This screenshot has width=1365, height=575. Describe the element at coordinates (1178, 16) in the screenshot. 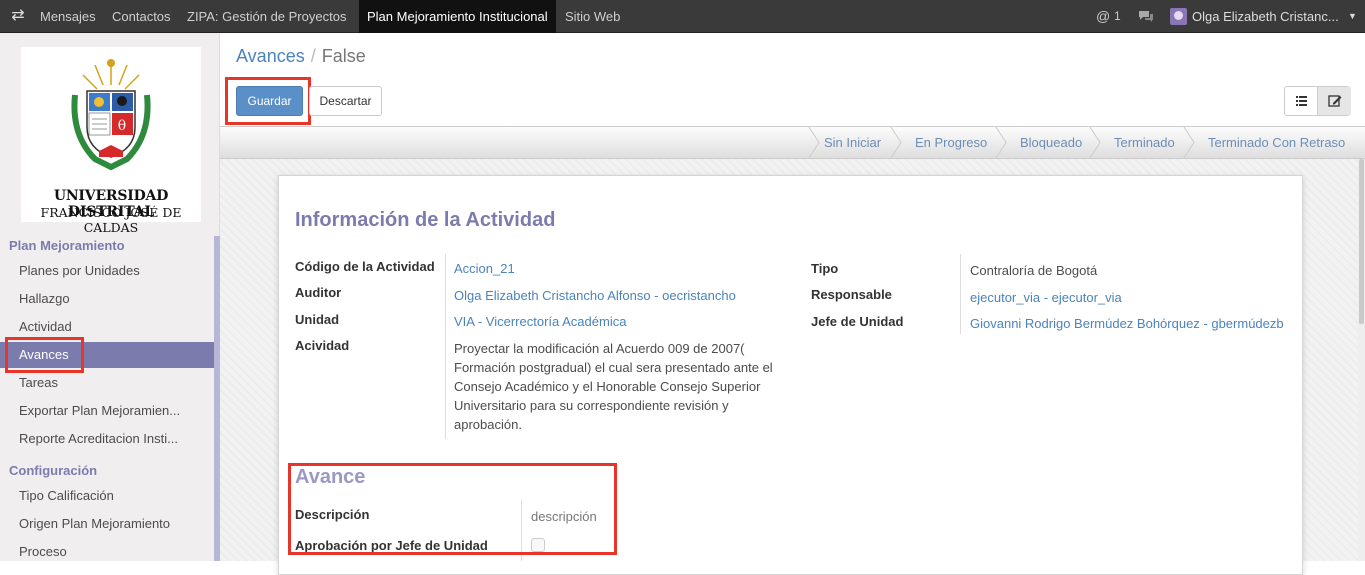

I see `user-avatar` at that location.